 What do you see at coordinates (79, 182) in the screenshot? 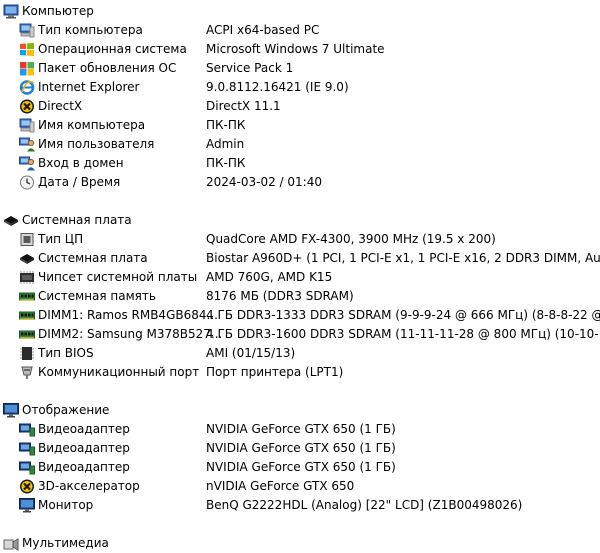
I see `field-label: Дата / Время` at bounding box center [79, 182].